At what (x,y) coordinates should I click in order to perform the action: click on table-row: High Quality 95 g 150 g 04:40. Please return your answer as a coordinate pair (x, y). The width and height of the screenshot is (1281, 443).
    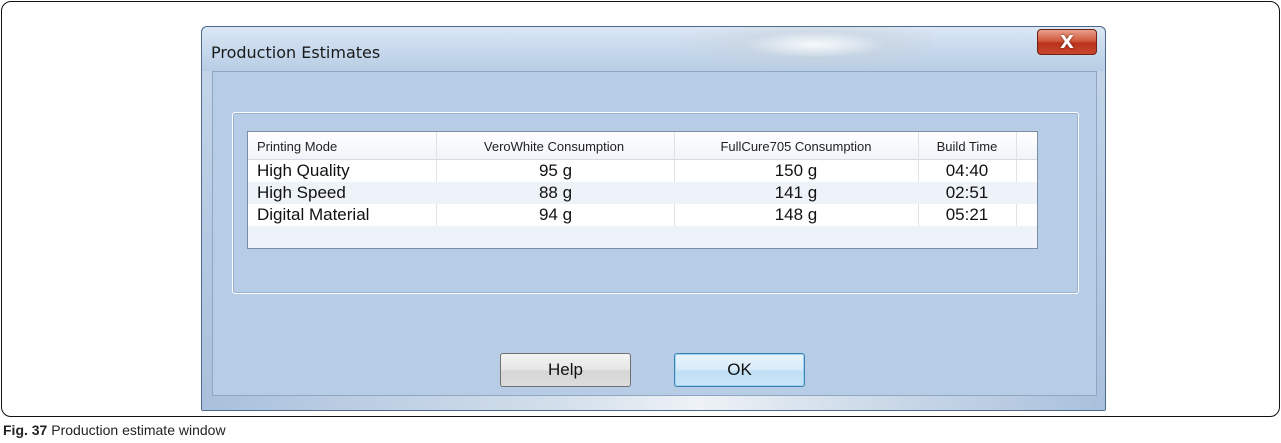
    Looking at the image, I should click on (642, 171).